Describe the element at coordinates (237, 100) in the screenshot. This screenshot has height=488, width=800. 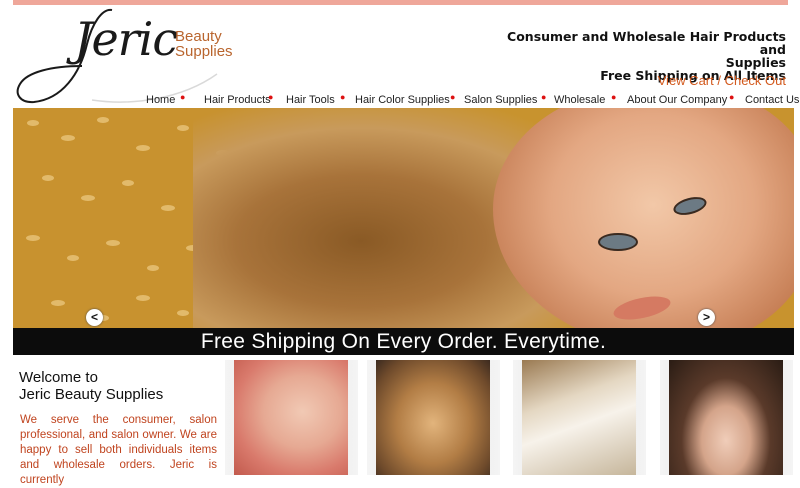
I see `nav-item-hair-products: Hair Products` at that location.